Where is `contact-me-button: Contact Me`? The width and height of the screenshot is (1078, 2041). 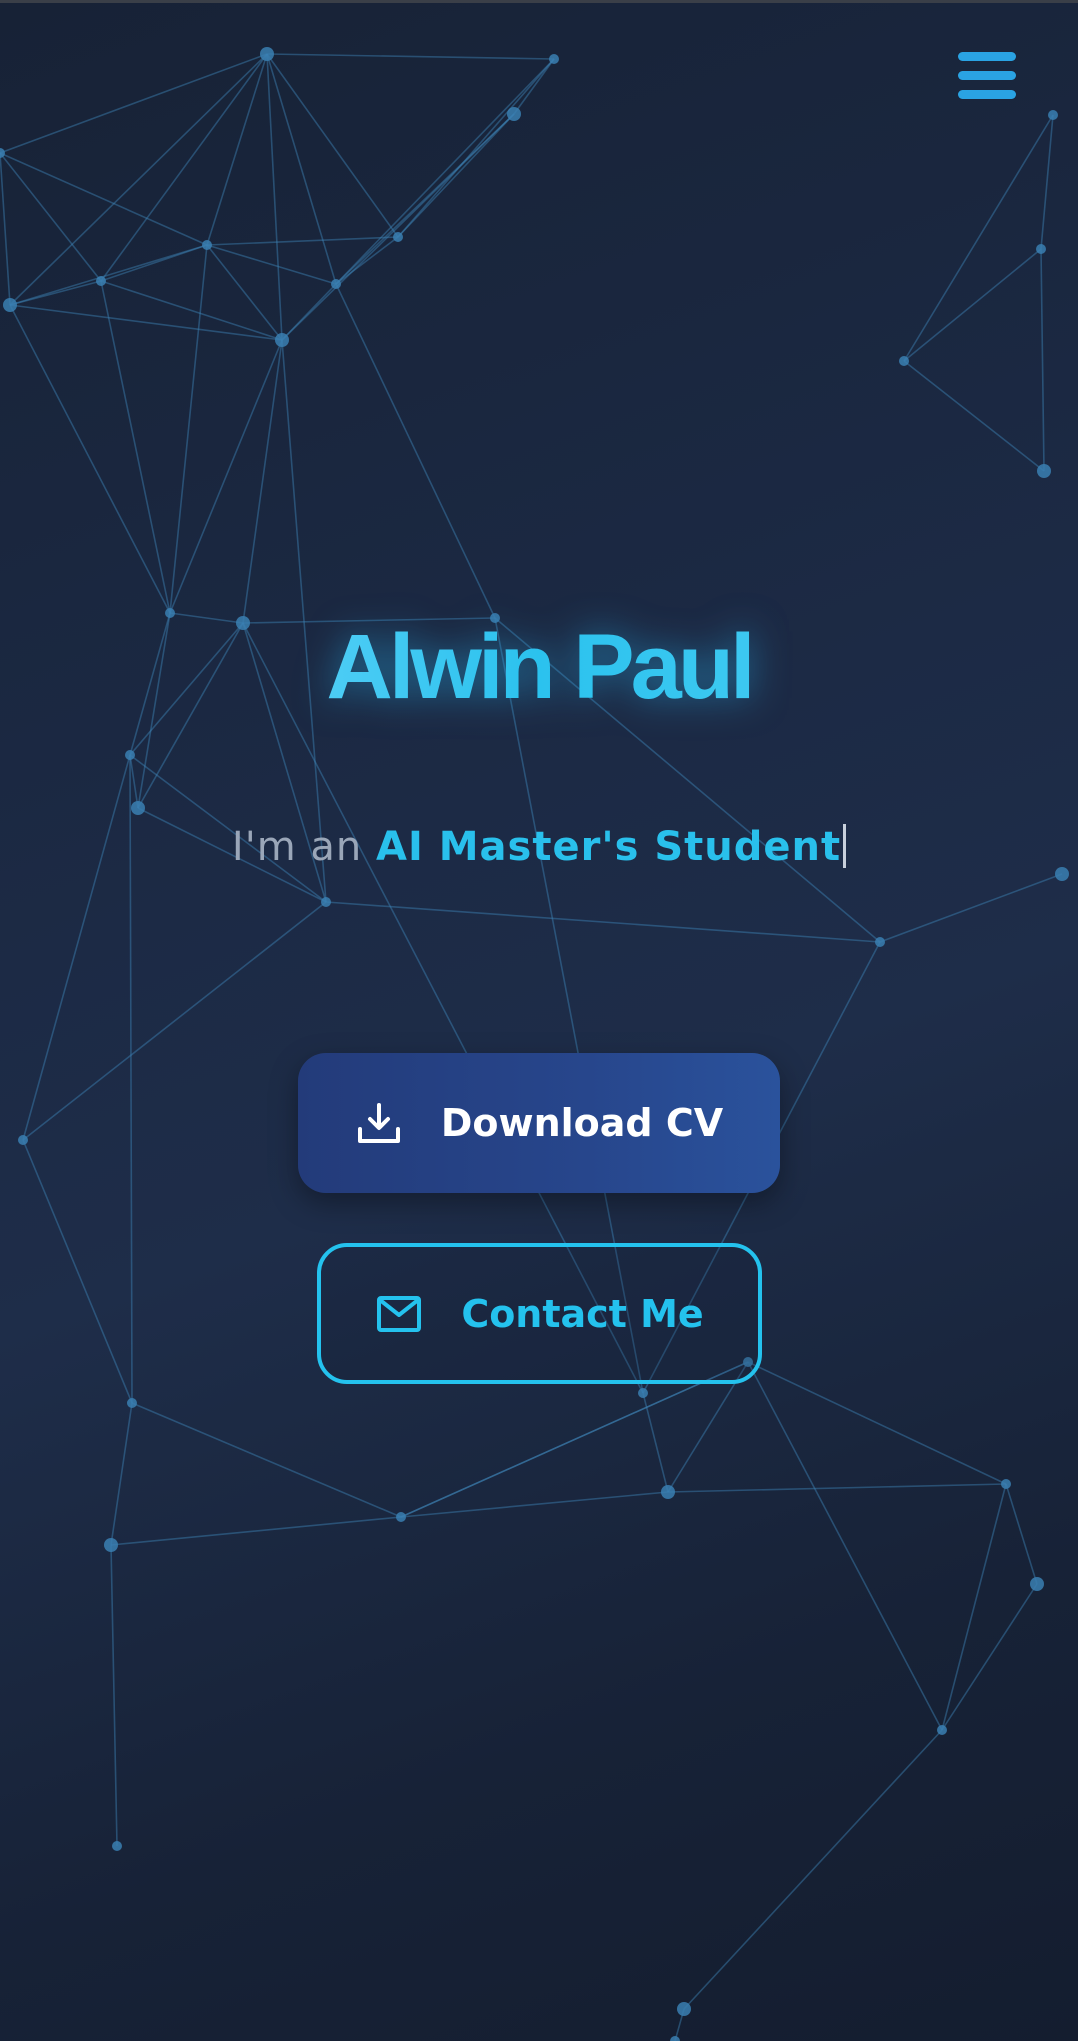 contact-me-button: Contact Me is located at coordinates (539, 1313).